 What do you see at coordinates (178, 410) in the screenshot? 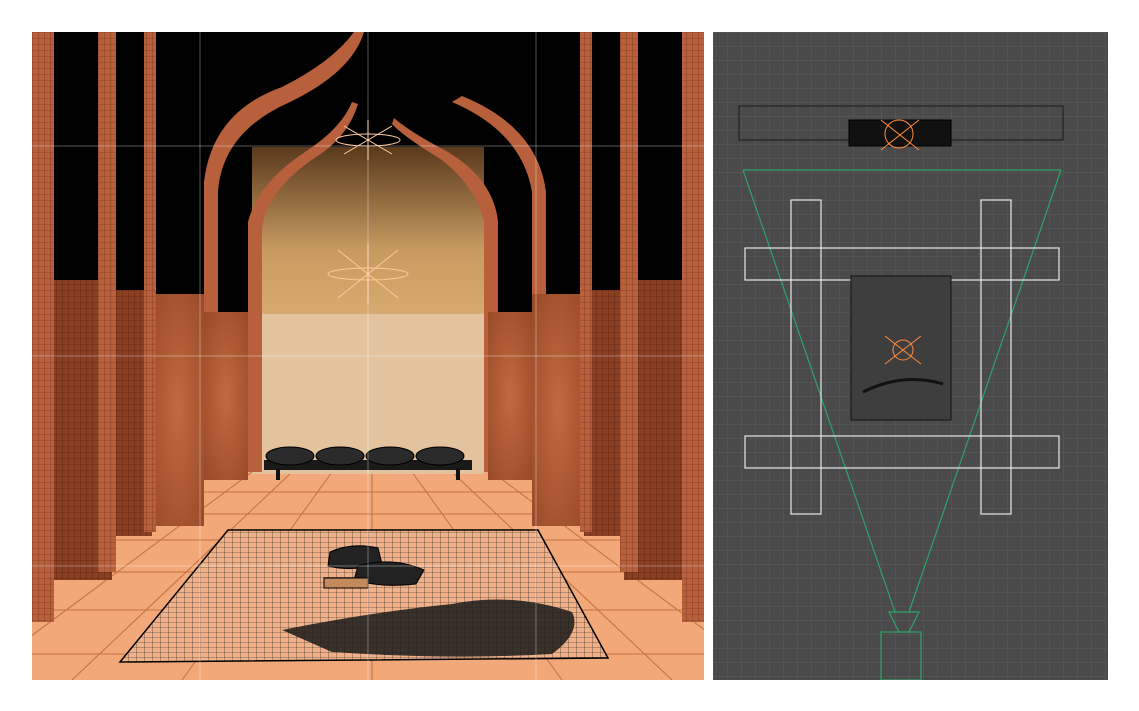
I see `left-marble-panel` at bounding box center [178, 410].